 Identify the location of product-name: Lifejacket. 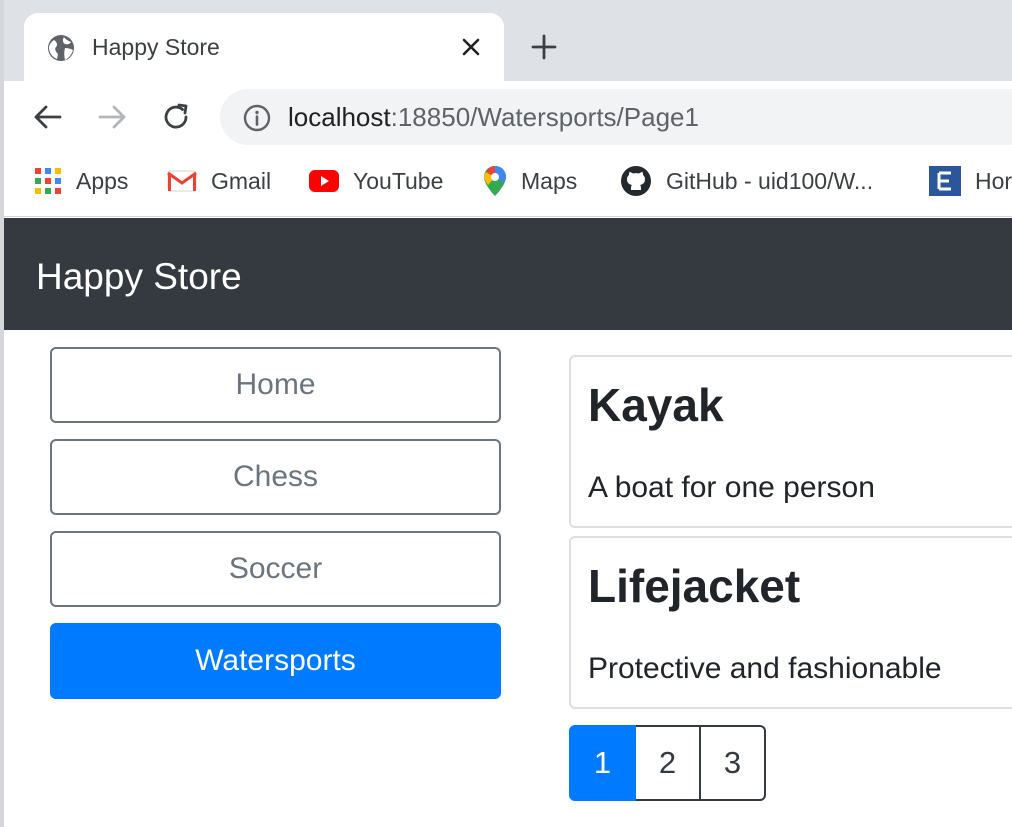
(694, 586).